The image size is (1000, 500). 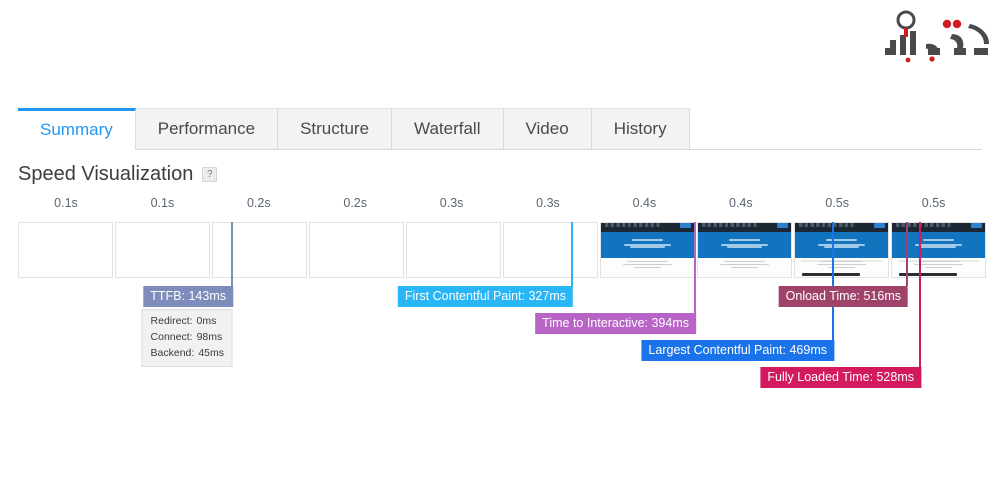 I want to click on detail-row: Connect: 98ms, so click(x=187, y=338).